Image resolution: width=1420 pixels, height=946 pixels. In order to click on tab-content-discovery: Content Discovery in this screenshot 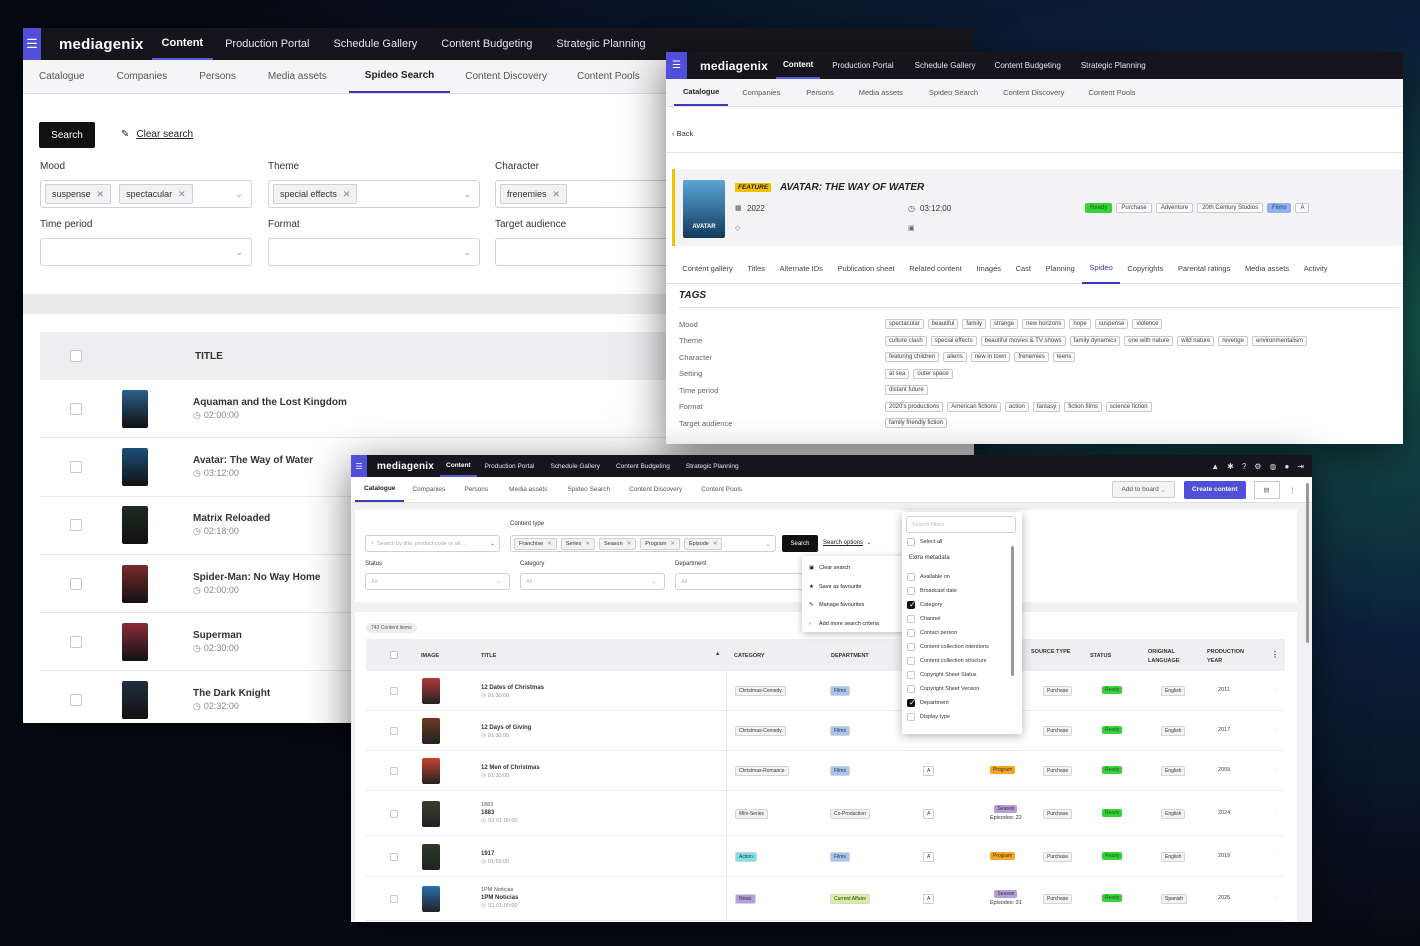, I will do `click(655, 489)`.